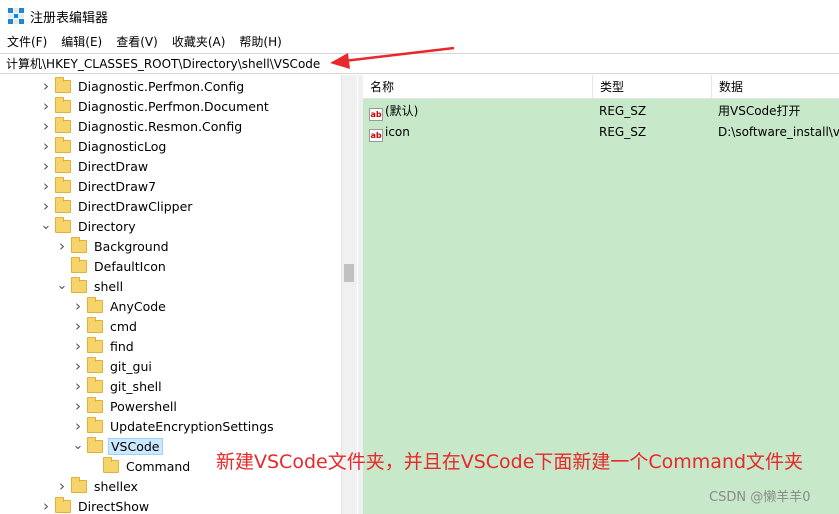 The image size is (839, 514). Describe the element at coordinates (160, 126) in the screenshot. I see `tree-node-label: Diagnostic.Resmon.Config` at that location.